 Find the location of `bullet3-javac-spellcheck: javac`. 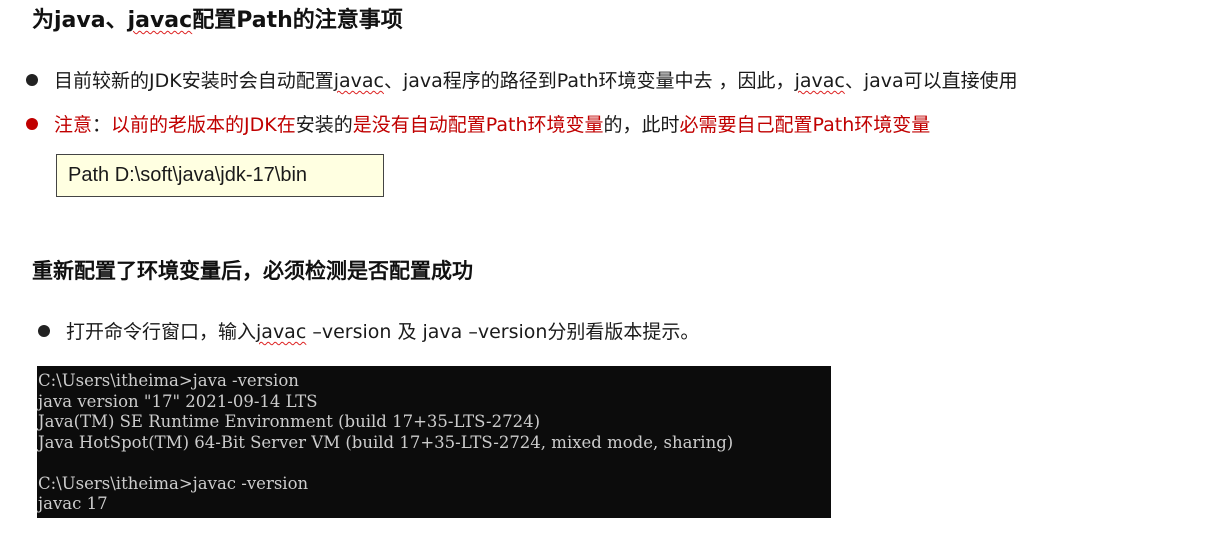

bullet3-javac-spellcheck: javac is located at coordinates (281, 332).